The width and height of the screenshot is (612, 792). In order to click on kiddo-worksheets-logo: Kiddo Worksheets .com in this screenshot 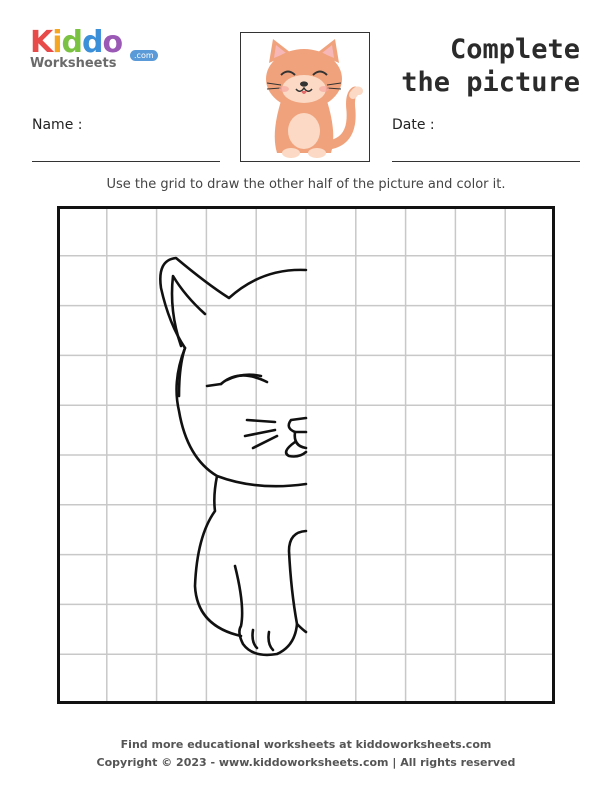, I will do `click(94, 51)`.